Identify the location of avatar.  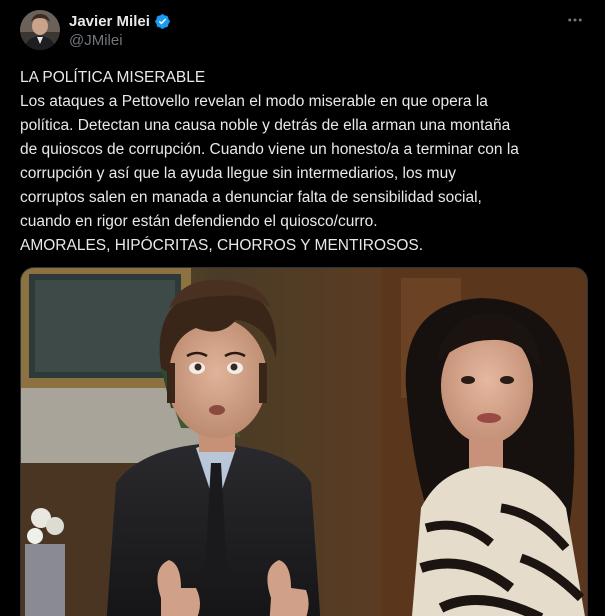
(40, 30).